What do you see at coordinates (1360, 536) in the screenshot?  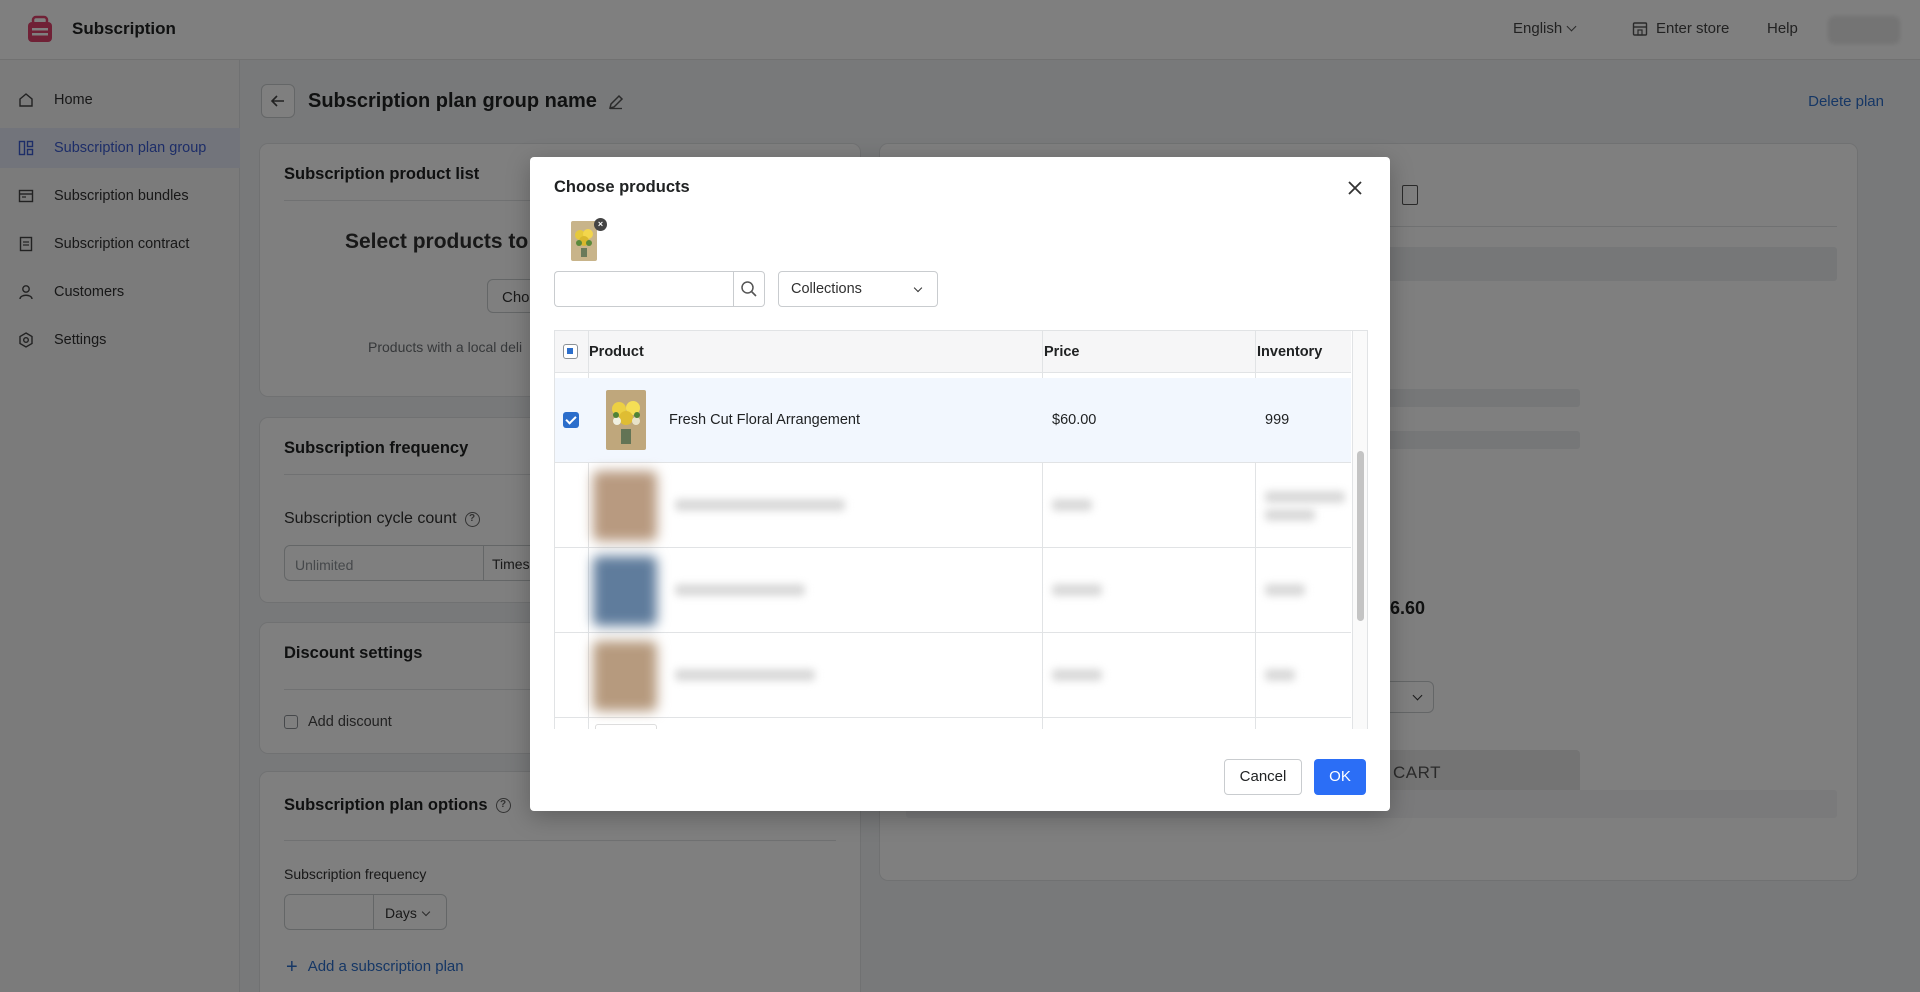 I see `scrollbar-thumb` at bounding box center [1360, 536].